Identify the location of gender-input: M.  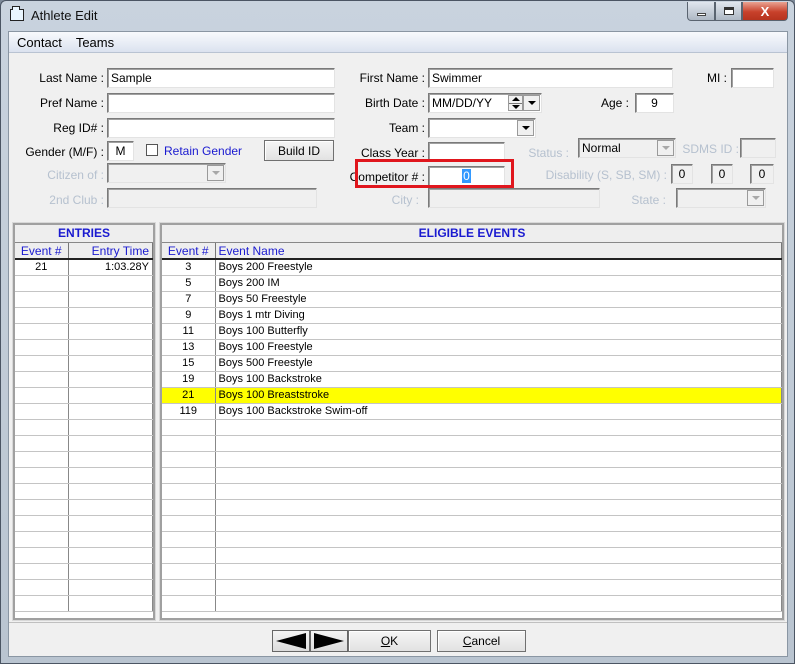
(120, 151).